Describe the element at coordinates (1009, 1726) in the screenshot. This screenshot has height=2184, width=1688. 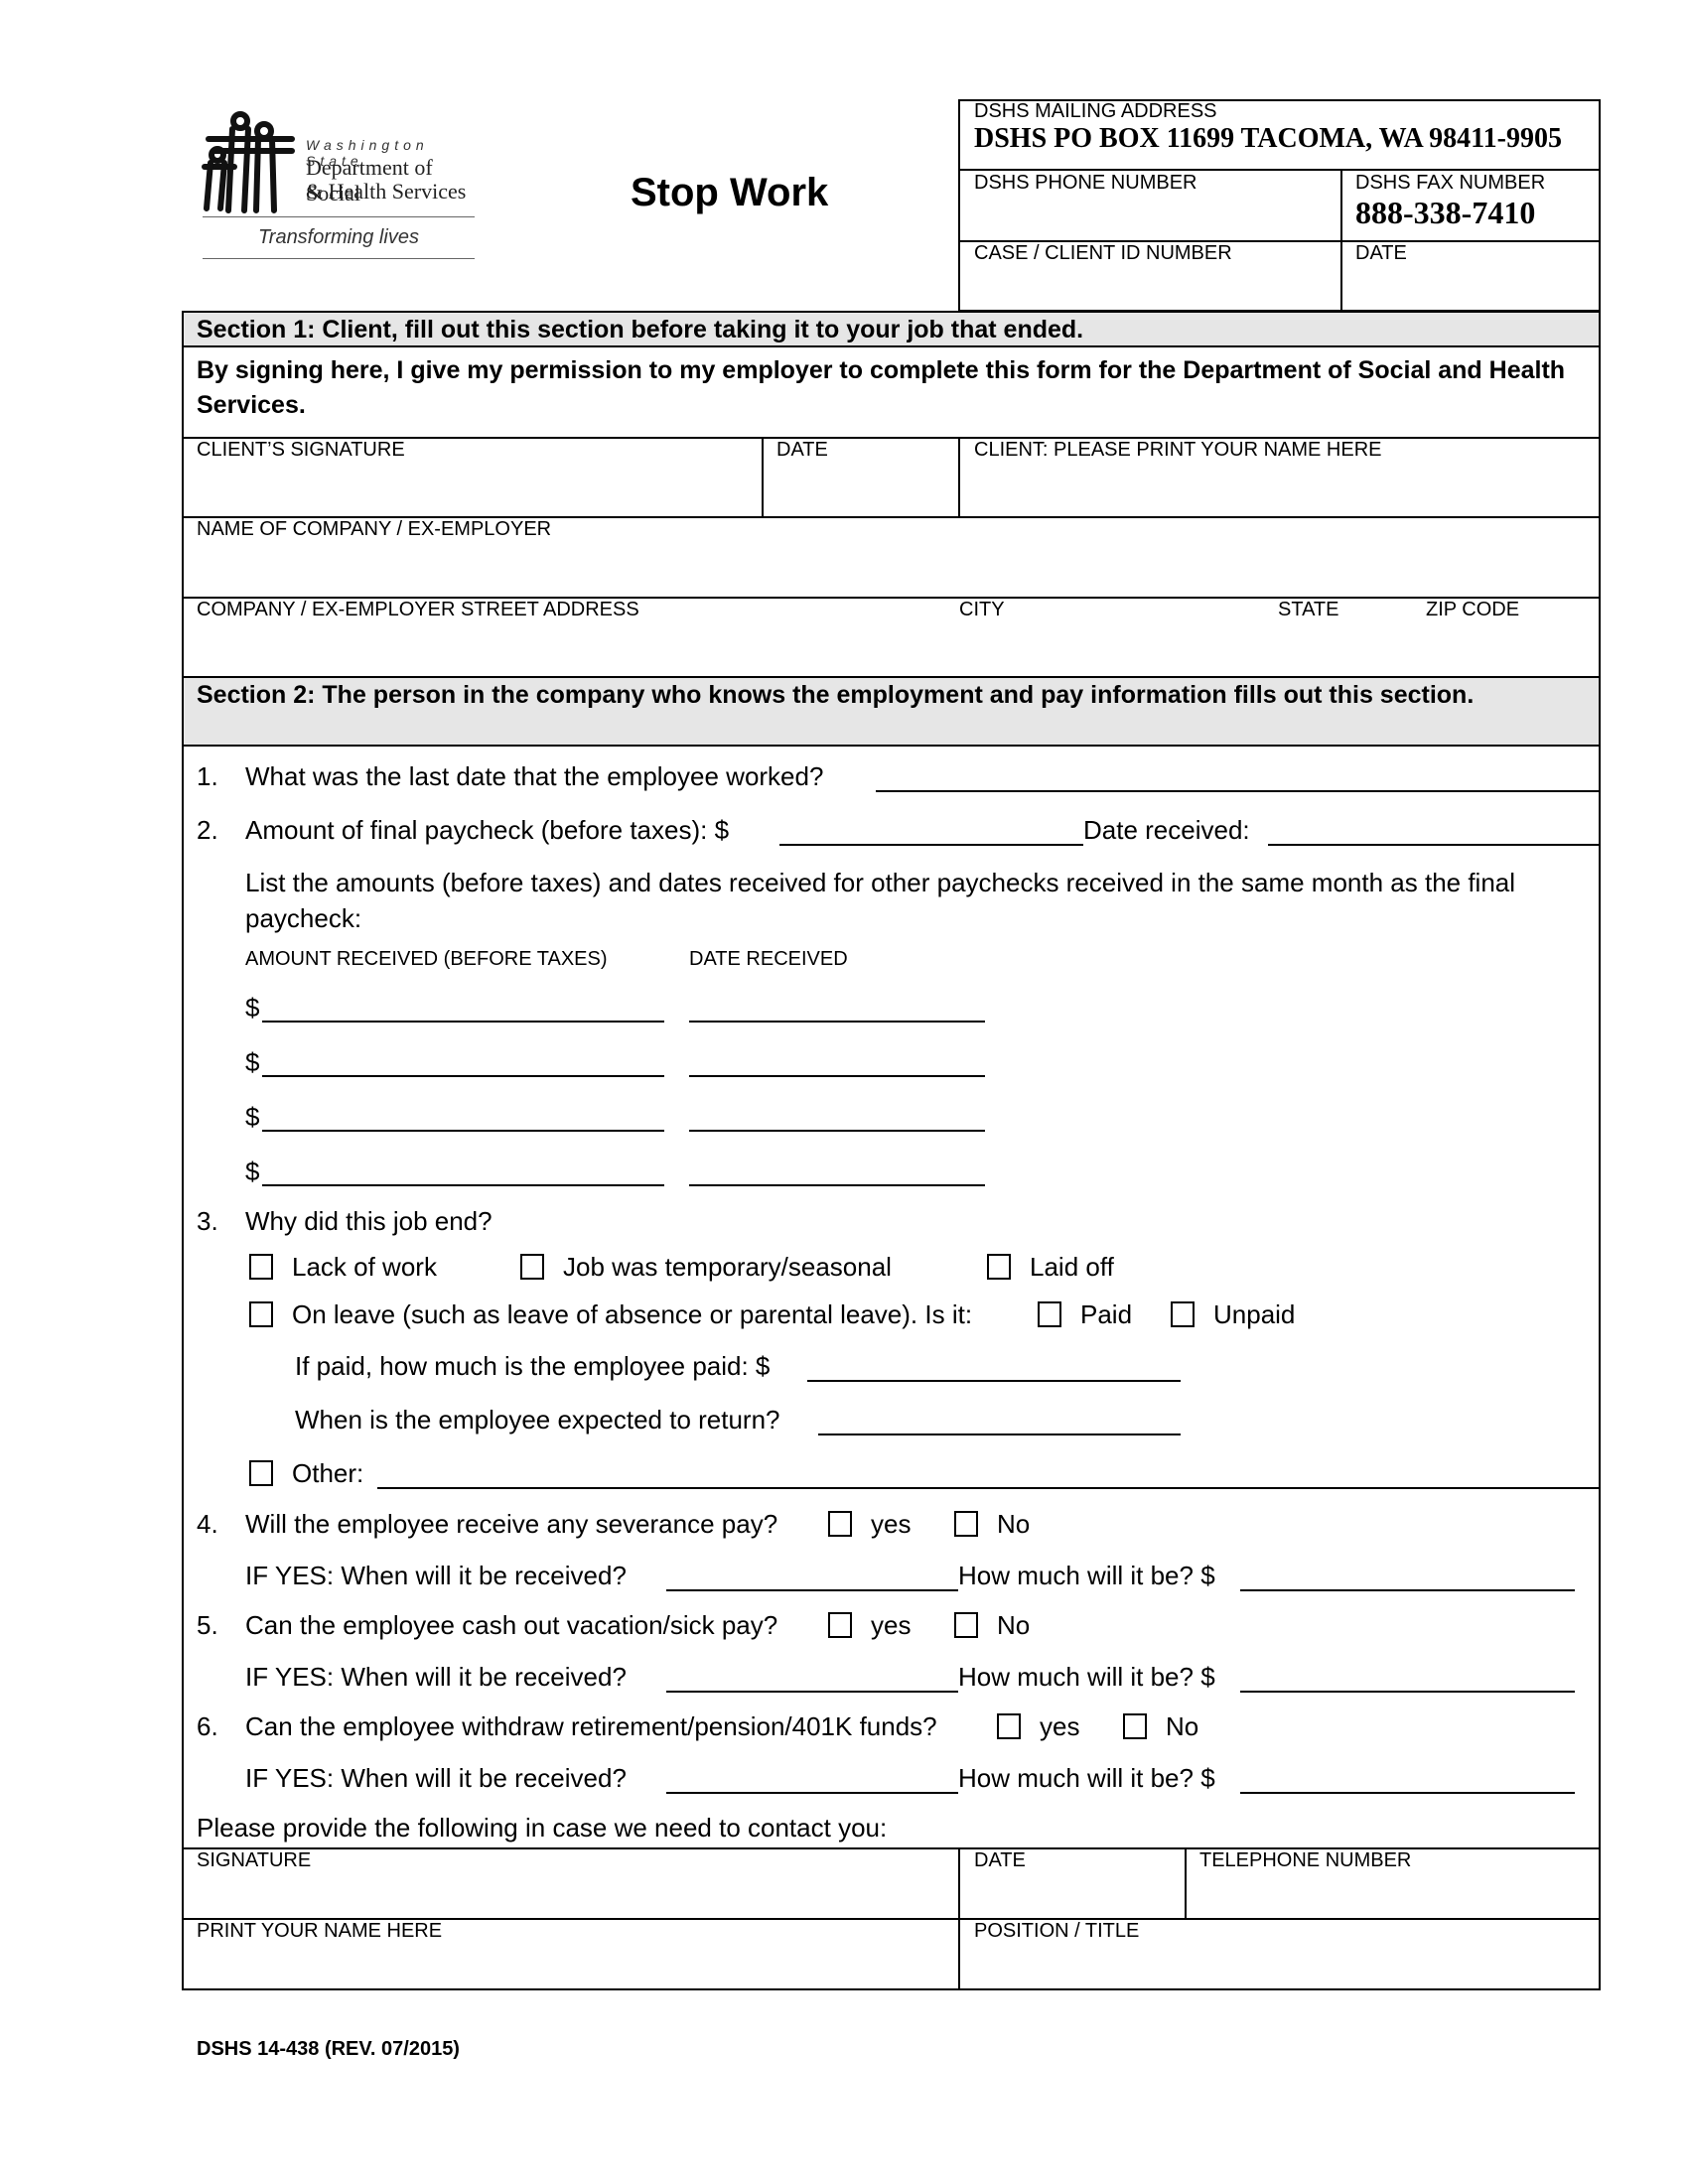
I see `retirement-yes-checkbox` at that location.